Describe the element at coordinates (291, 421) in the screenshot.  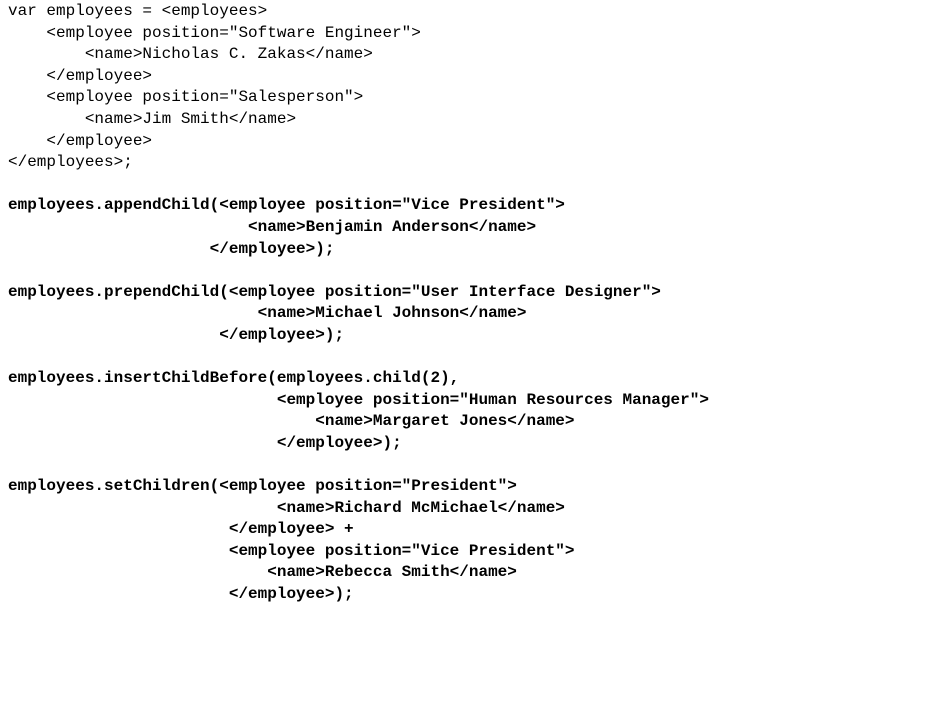
I see `code-line: <name>Margaret Jones</name>` at that location.